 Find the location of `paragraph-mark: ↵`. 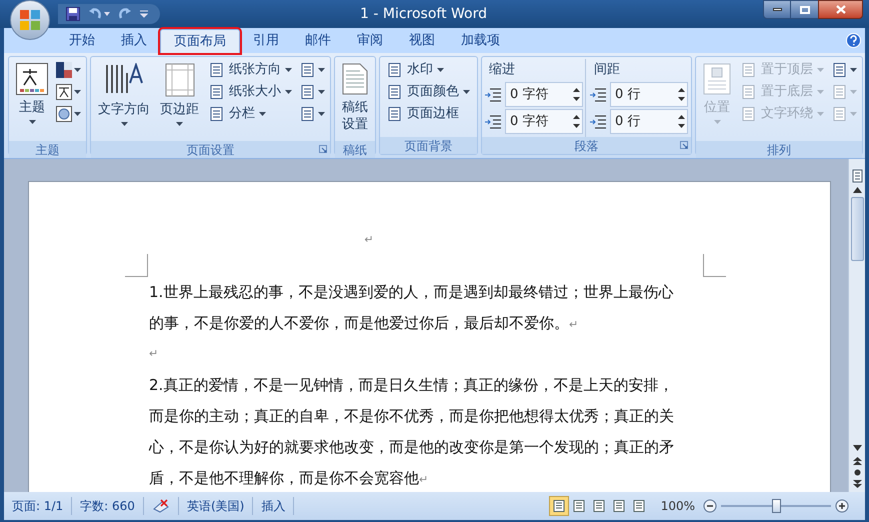

paragraph-mark: ↵ is located at coordinates (369, 240).